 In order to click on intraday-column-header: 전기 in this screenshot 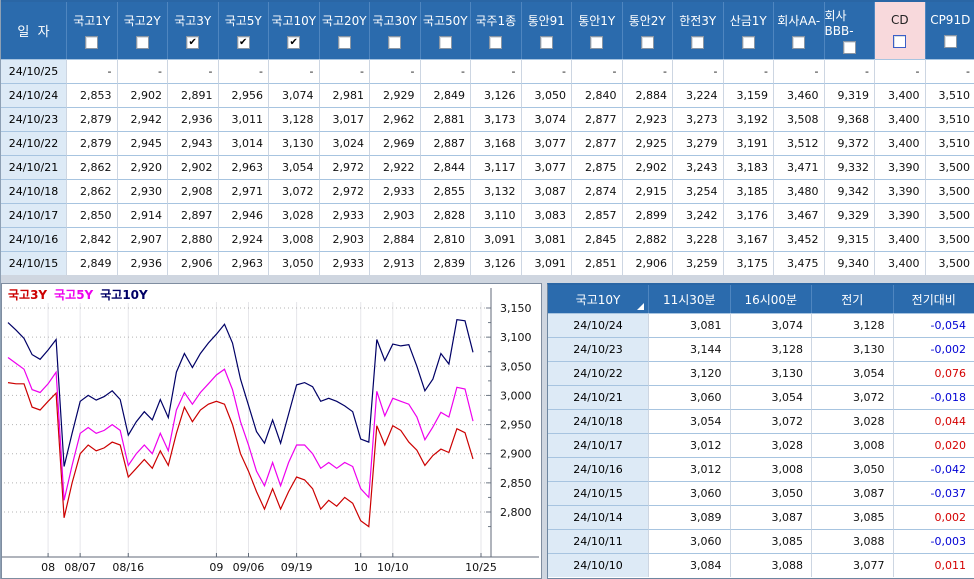, I will do `click(852, 299)`.